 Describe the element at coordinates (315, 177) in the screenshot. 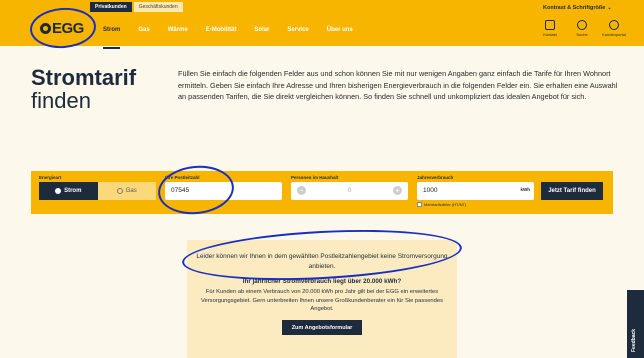

I see `persons-label: Personen im Haushalt` at that location.